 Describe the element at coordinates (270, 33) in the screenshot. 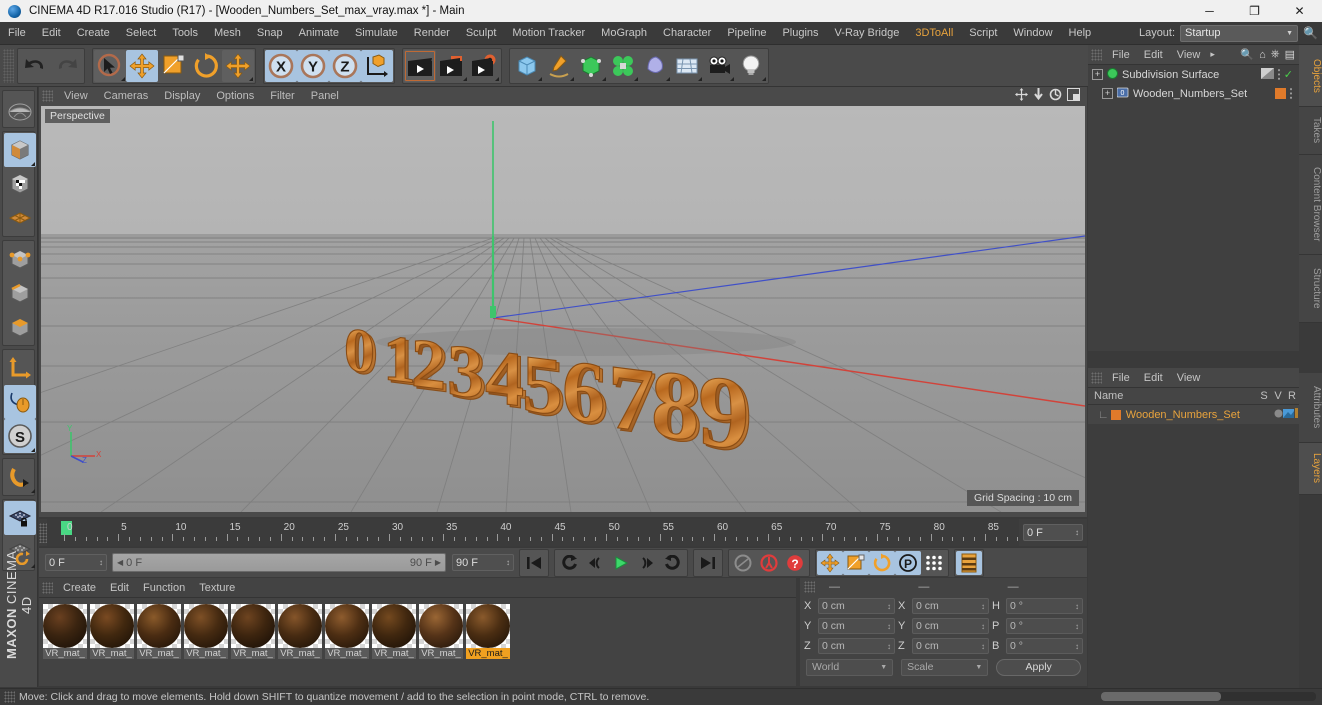

I see `menu-snap: Snap` at that location.